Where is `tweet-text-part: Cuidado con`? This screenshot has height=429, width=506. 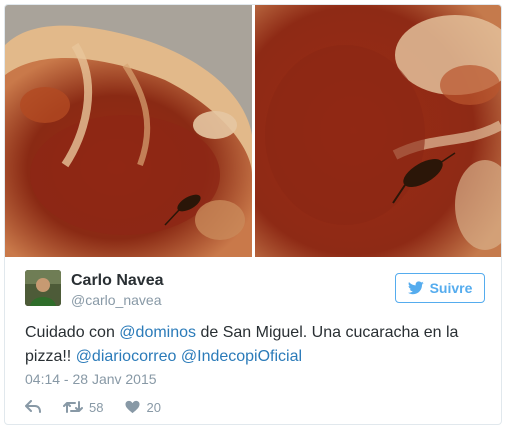 tweet-text-part: Cuidado con is located at coordinates (72, 332).